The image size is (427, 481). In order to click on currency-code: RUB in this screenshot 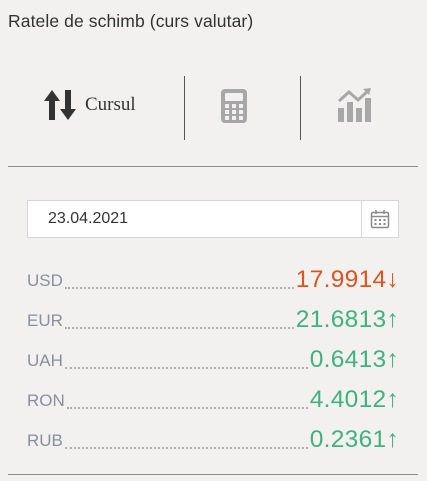, I will do `click(45, 440)`.